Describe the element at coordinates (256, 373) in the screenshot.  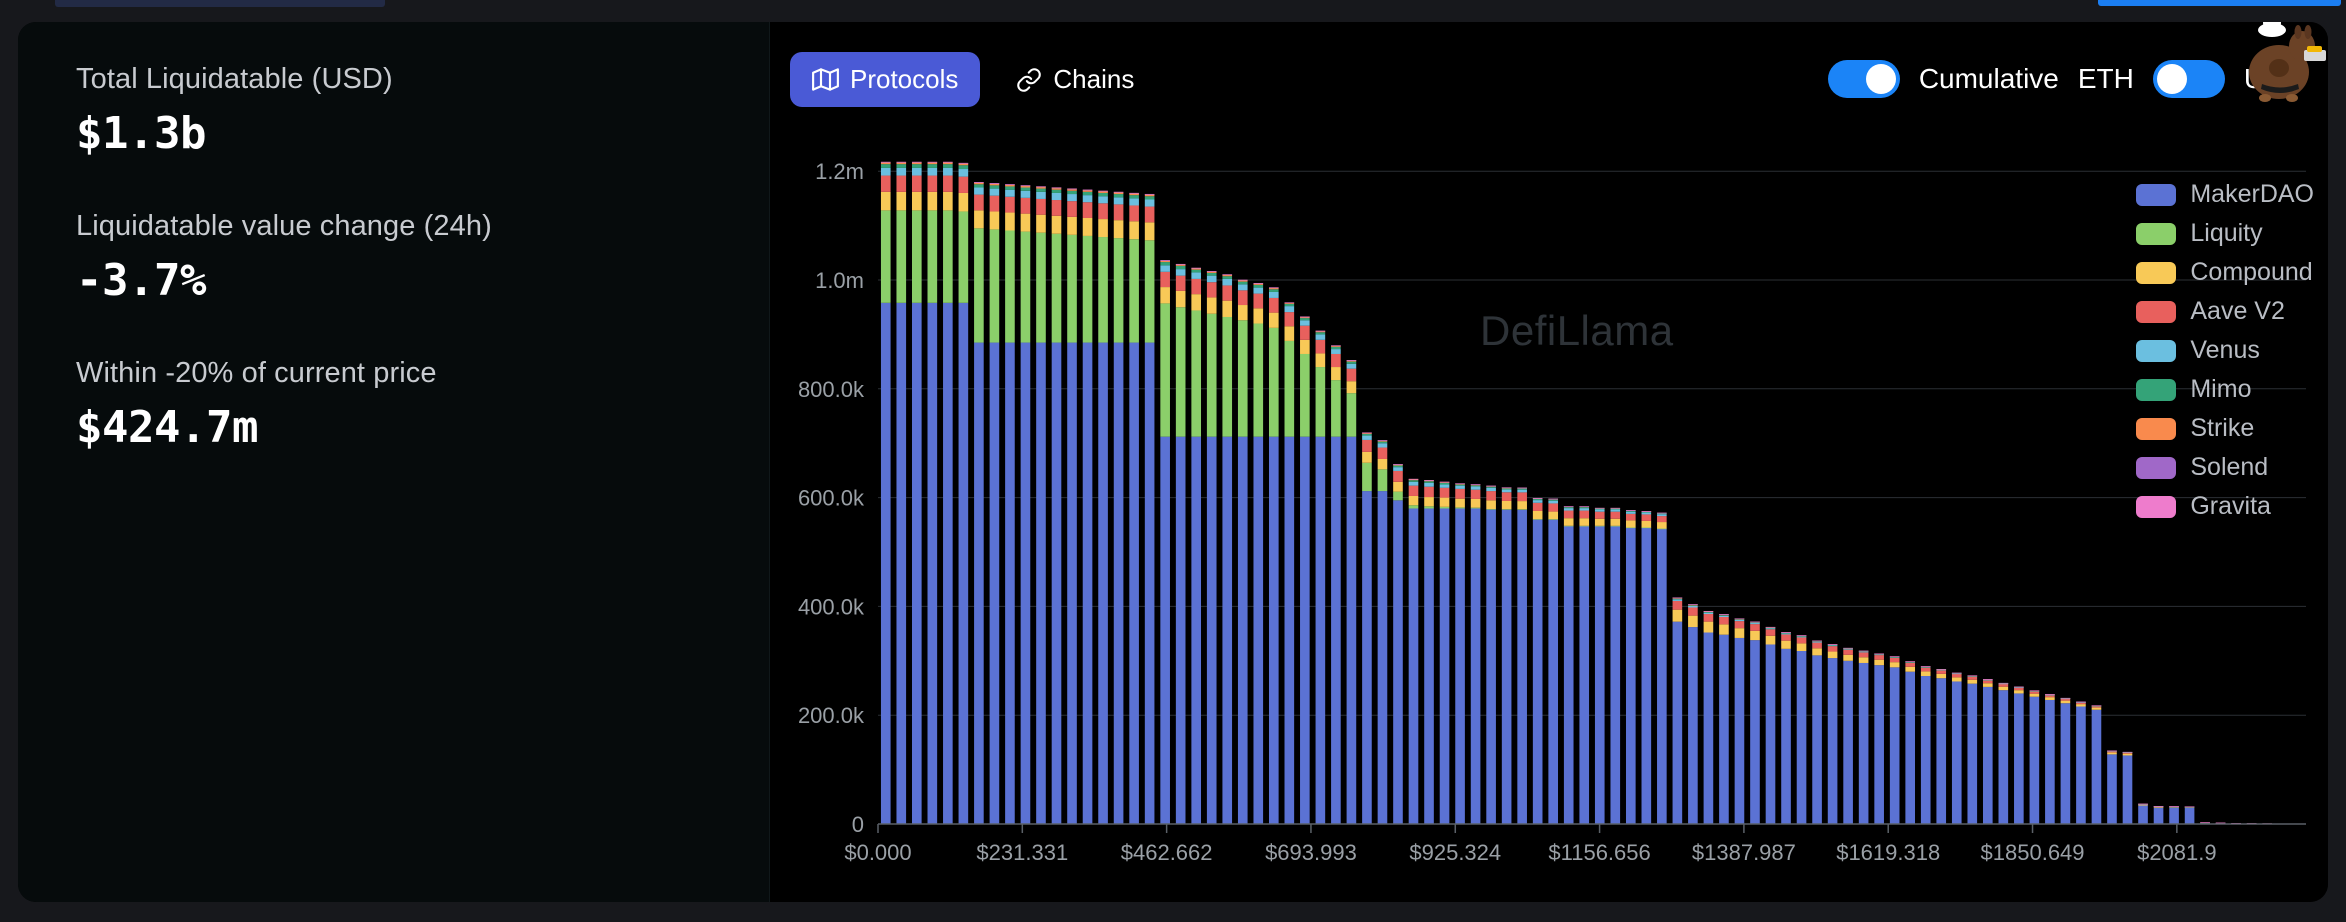
I see `stat-label: Within -20% of current price` at that location.